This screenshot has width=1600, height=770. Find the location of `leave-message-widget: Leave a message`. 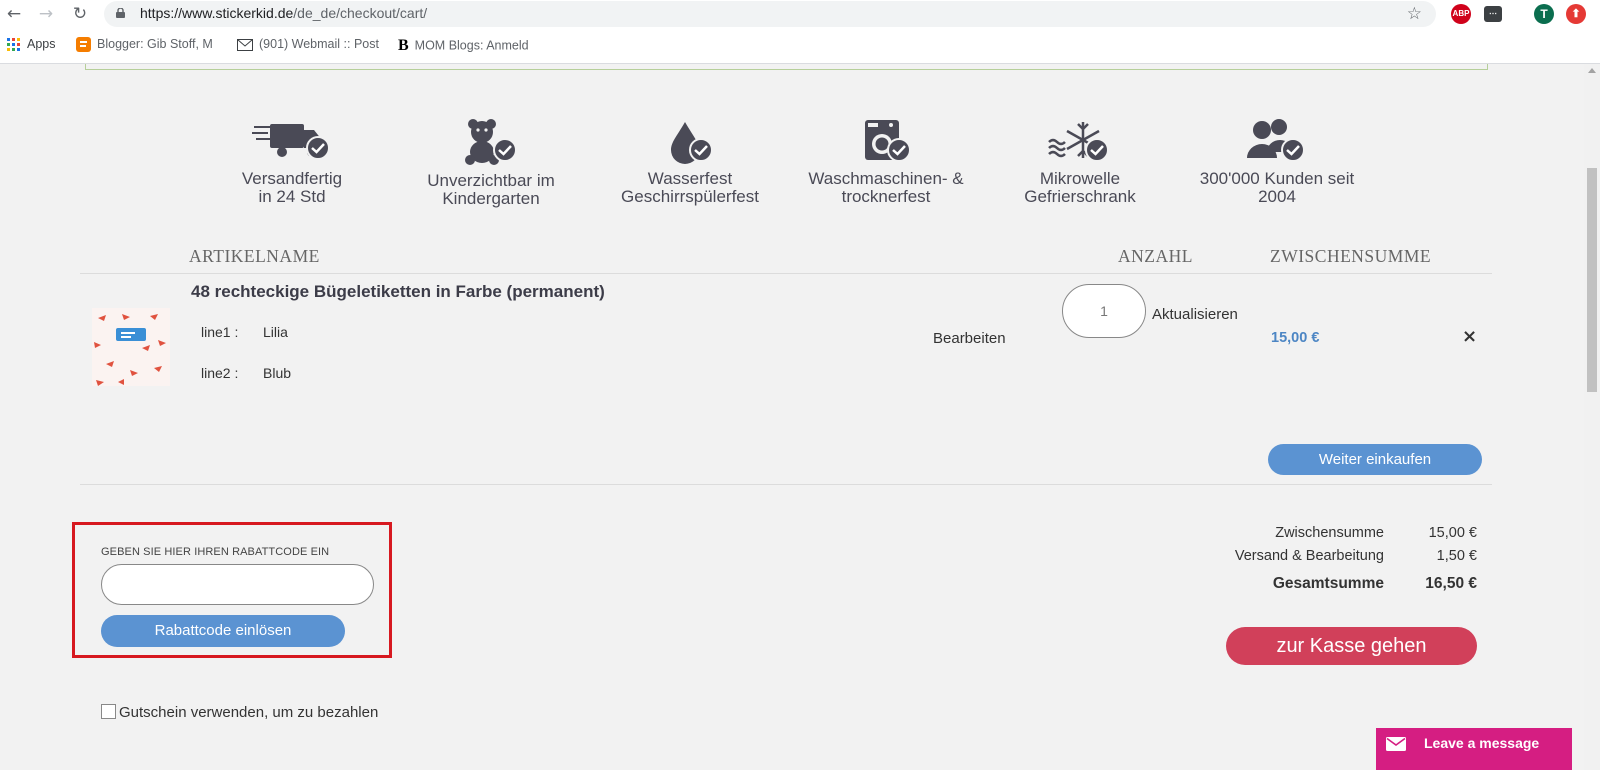

leave-message-widget: Leave a message is located at coordinates (1474, 749).